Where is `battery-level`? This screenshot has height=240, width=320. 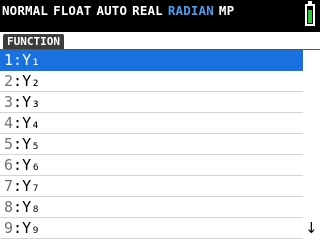
battery-level is located at coordinates (310, 16).